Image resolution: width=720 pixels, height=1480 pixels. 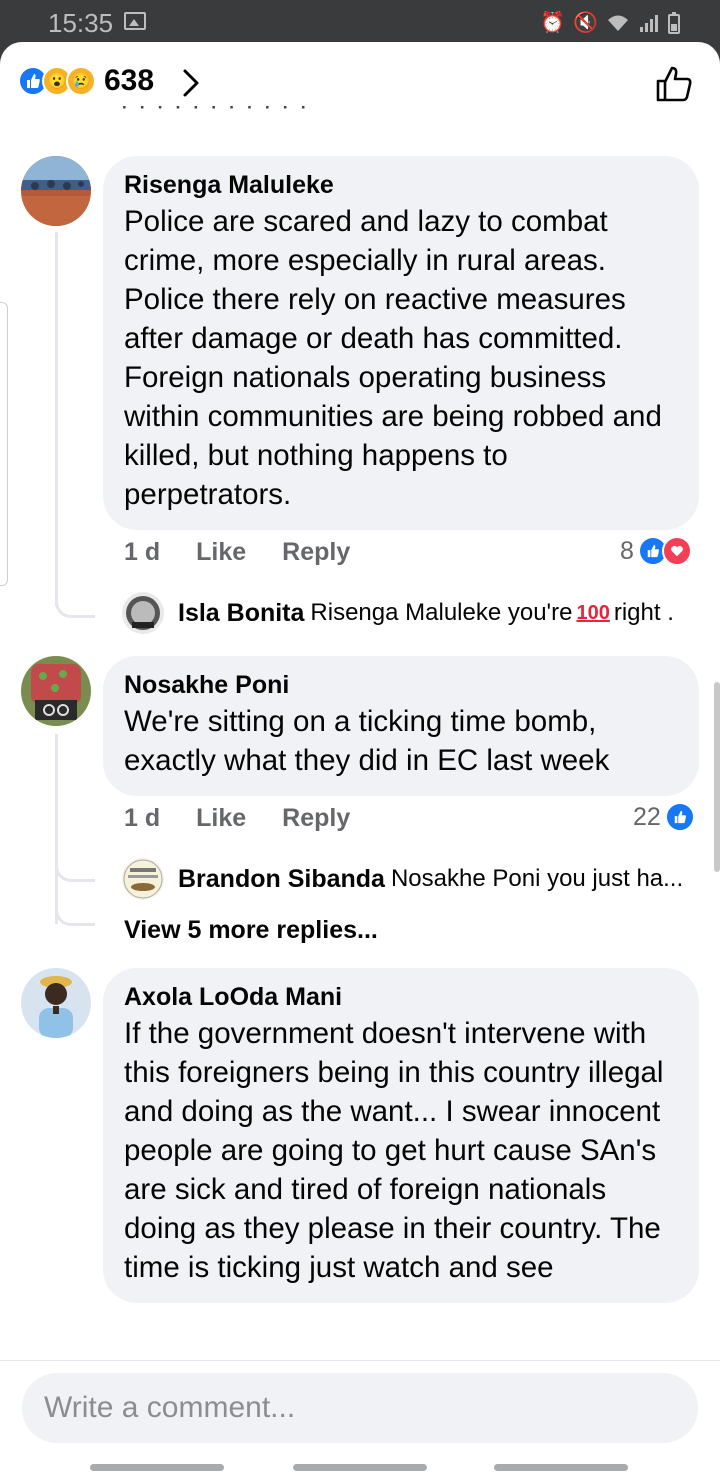 I want to click on reactions-summary: 😮 😢 638, so click(x=86, y=81).